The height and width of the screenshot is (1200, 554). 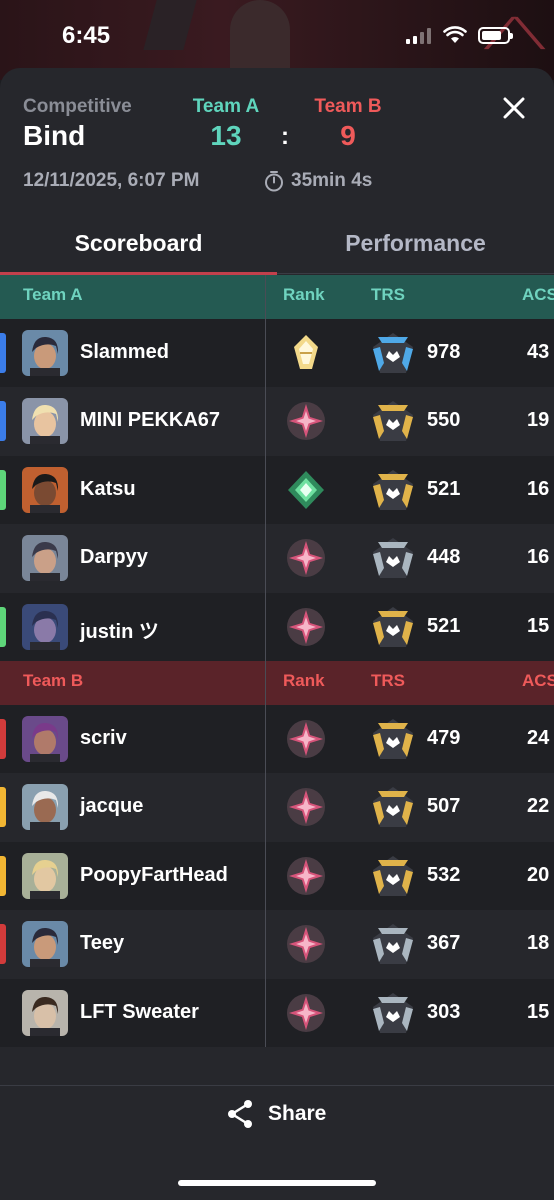 I want to click on player-acs: 24, so click(x=538, y=738).